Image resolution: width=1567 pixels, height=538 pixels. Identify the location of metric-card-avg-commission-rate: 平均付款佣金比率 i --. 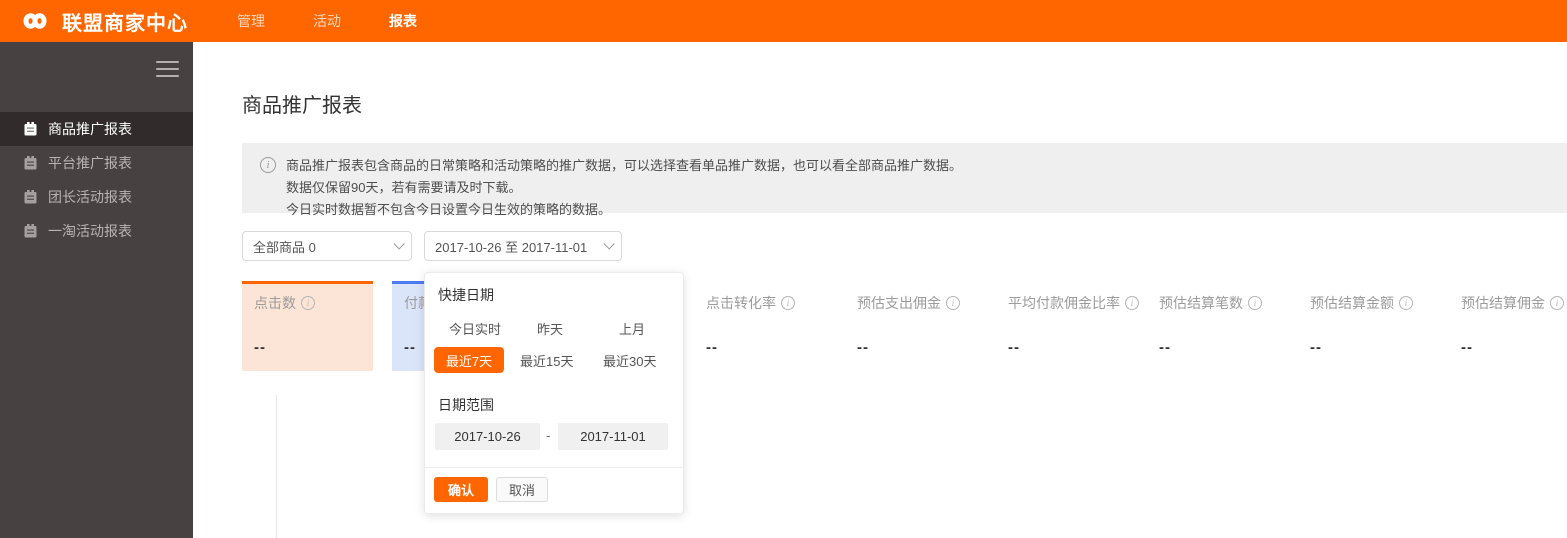
(1067, 326).